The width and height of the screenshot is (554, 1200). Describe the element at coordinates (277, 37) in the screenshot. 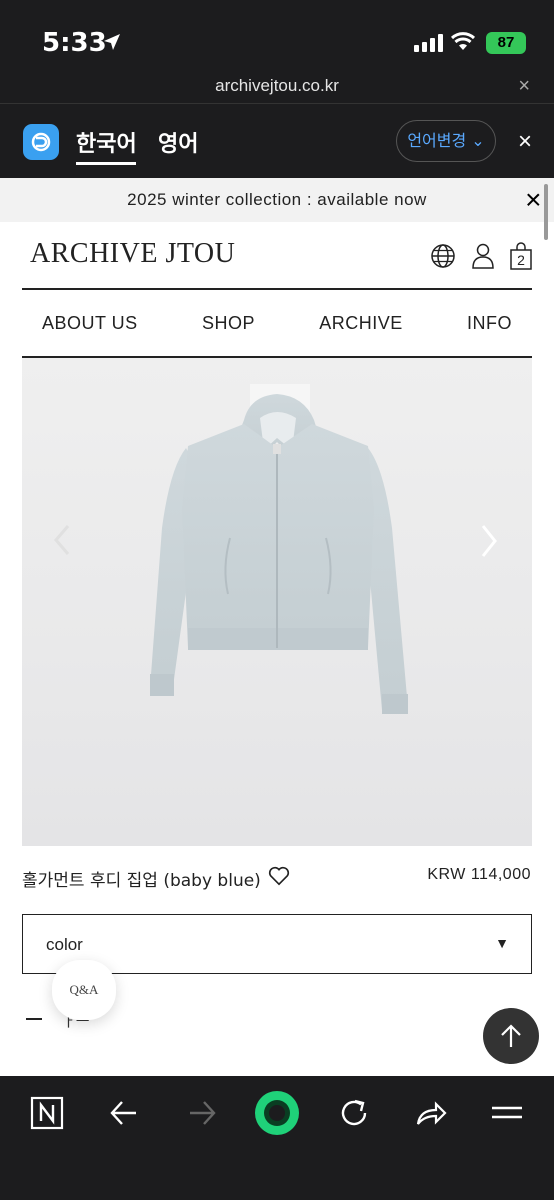

I see `status-bar: 5:33 87` at that location.